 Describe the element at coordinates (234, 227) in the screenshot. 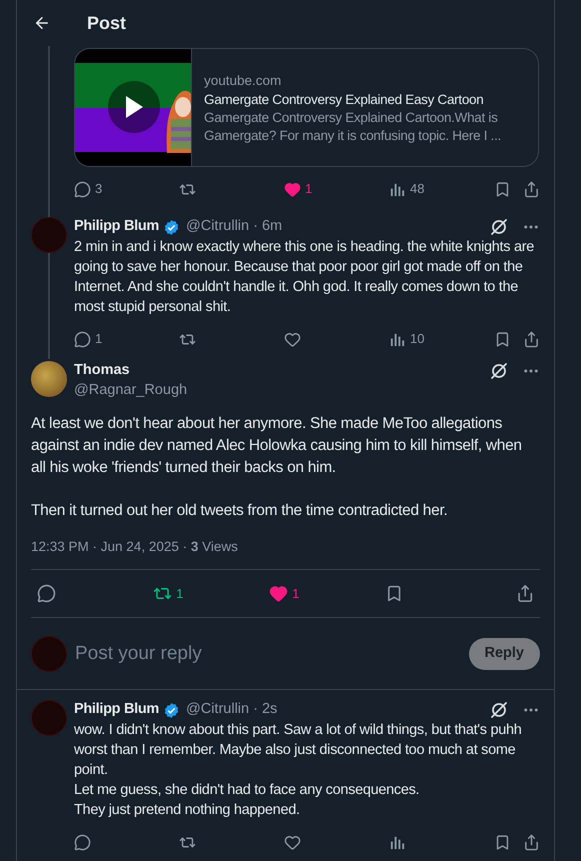

I see `author-handle: @Citrullin · 6m` at that location.